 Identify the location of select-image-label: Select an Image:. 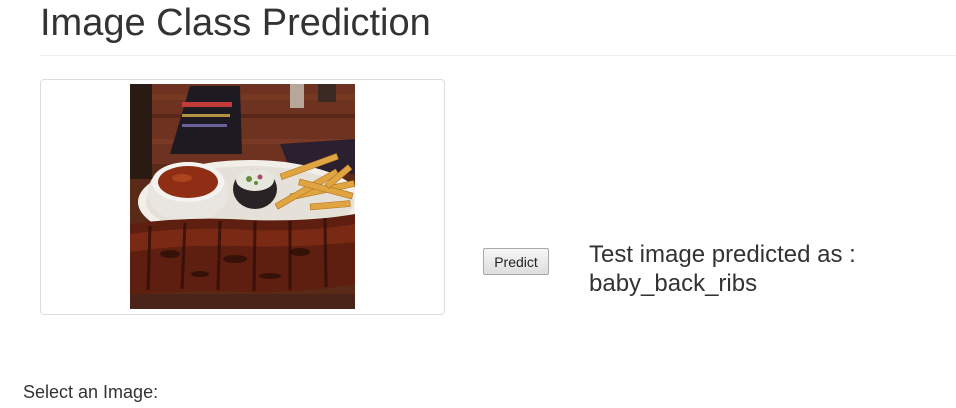
(91, 392).